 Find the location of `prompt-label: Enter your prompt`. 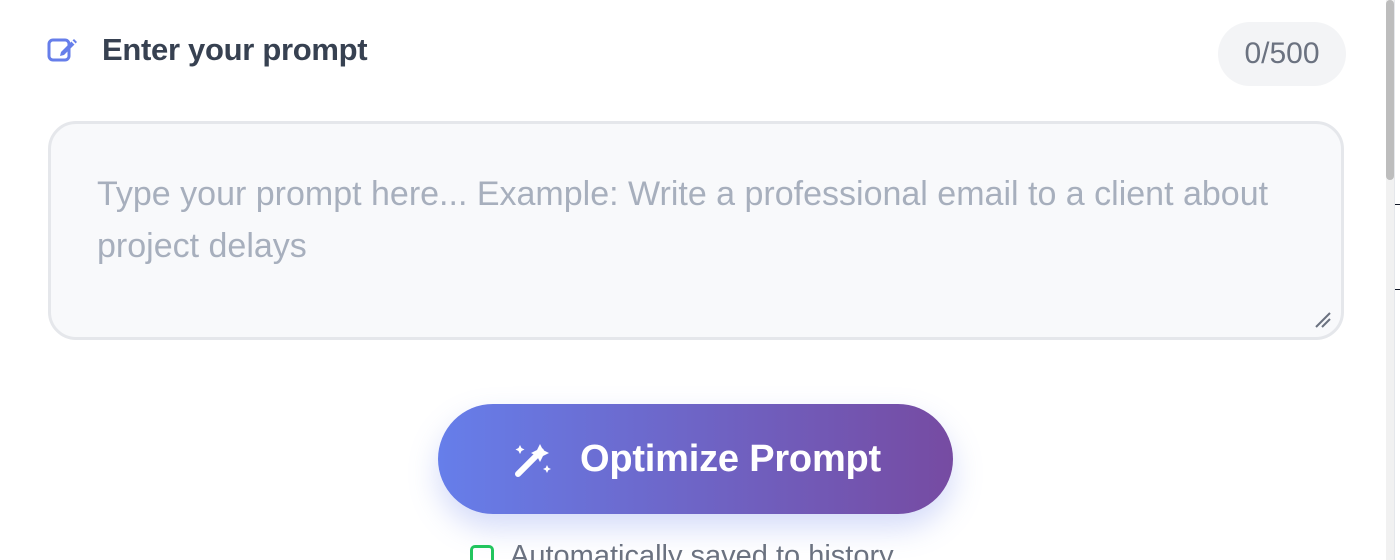

prompt-label: Enter your prompt is located at coordinates (235, 49).